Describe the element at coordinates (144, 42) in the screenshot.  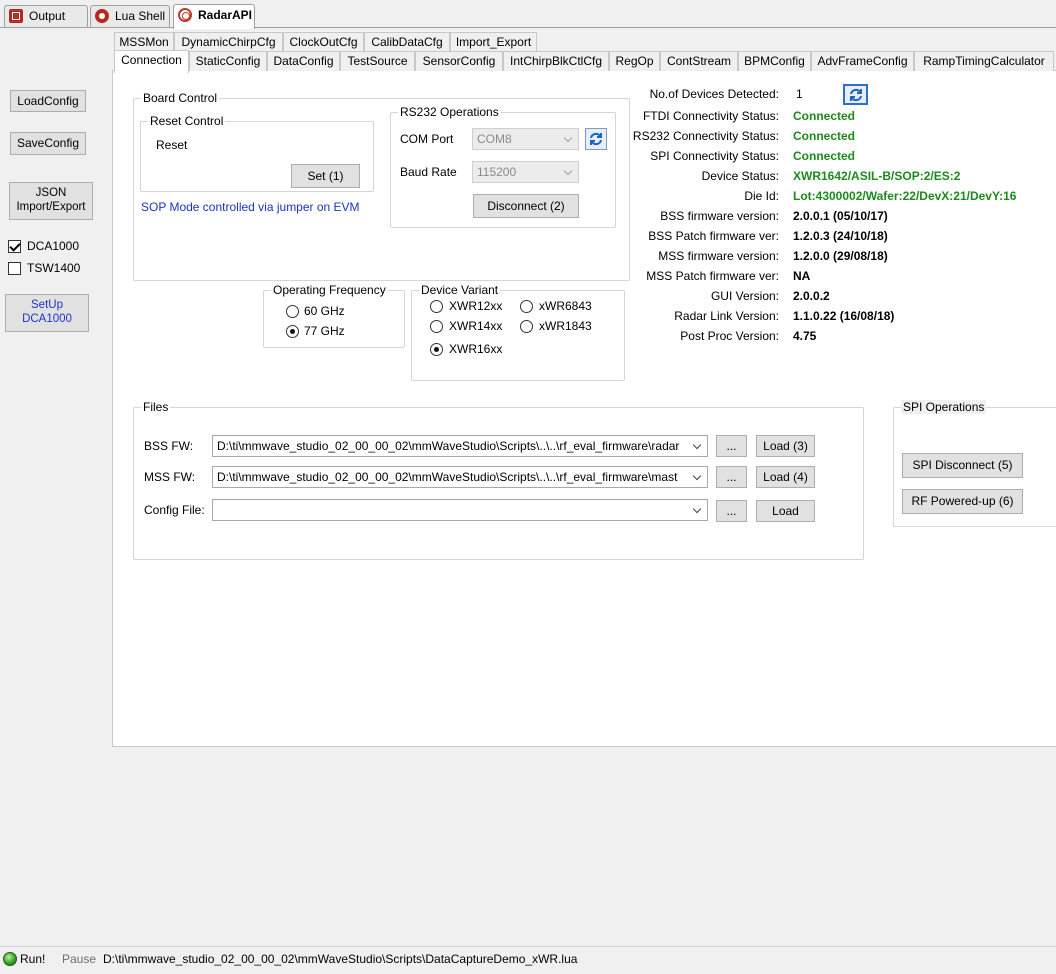
I see `tab-mssmon: MSSMon` at that location.